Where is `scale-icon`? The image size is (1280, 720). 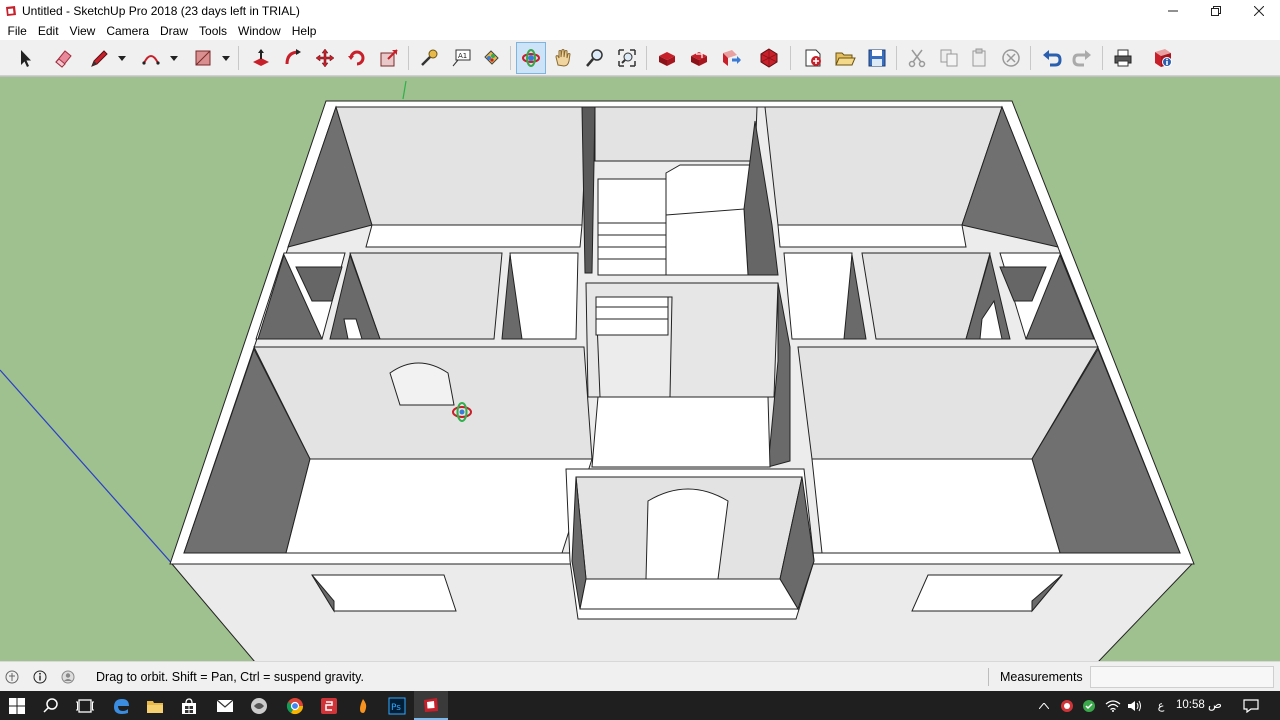
scale-icon is located at coordinates (389, 58).